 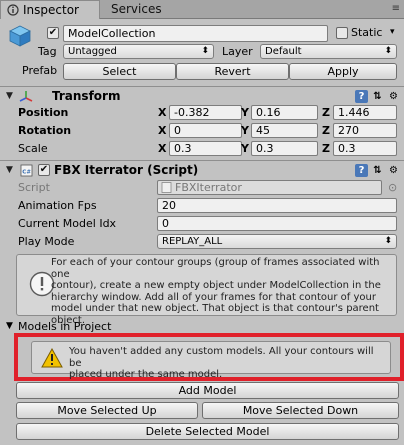 I want to click on fbx-iterrator-header: ▼ C# ✔ FBX Iterrator (Script) ? ⇅ ⚙, so click(x=202, y=170).